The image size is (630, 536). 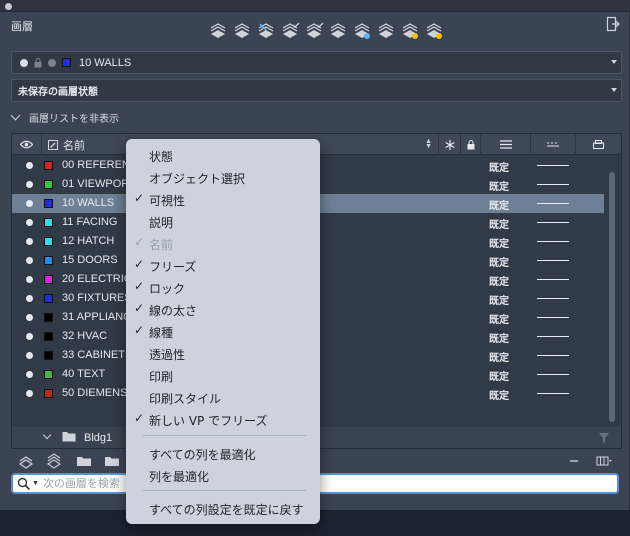 I want to click on unisolate-icon, so click(x=387, y=32).